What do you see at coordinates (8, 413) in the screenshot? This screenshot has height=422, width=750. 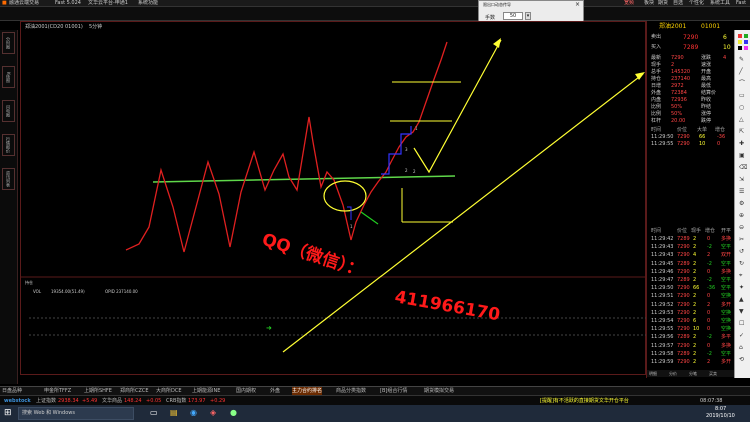 I see `windows-start-icon: ⊞` at bounding box center [8, 413].